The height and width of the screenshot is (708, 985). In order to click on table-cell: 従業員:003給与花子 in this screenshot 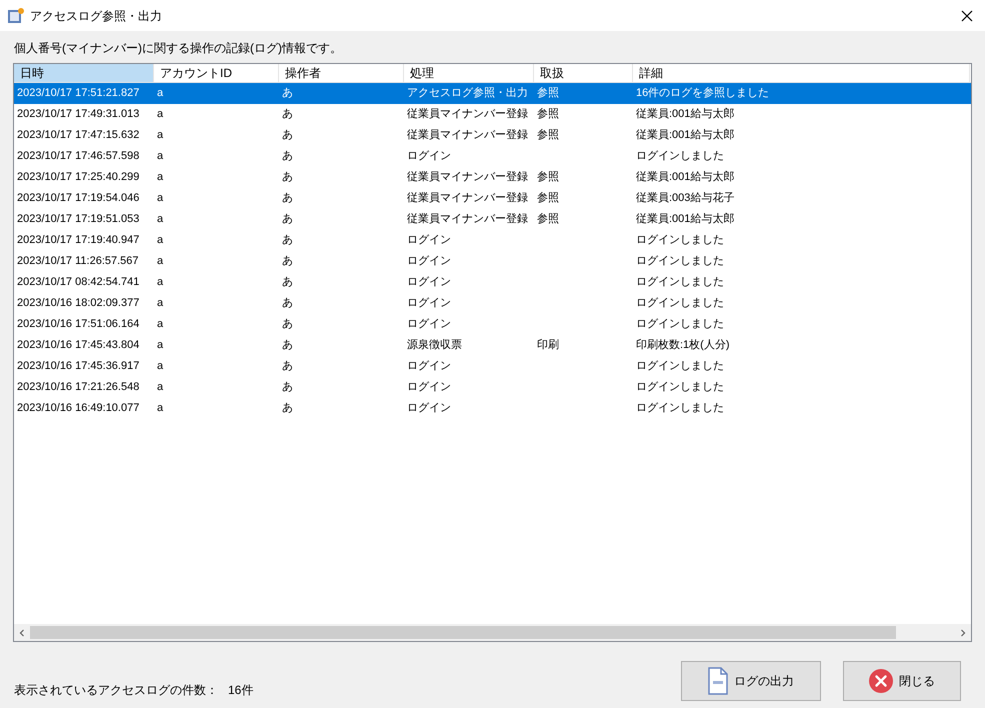, I will do `click(685, 198)`.